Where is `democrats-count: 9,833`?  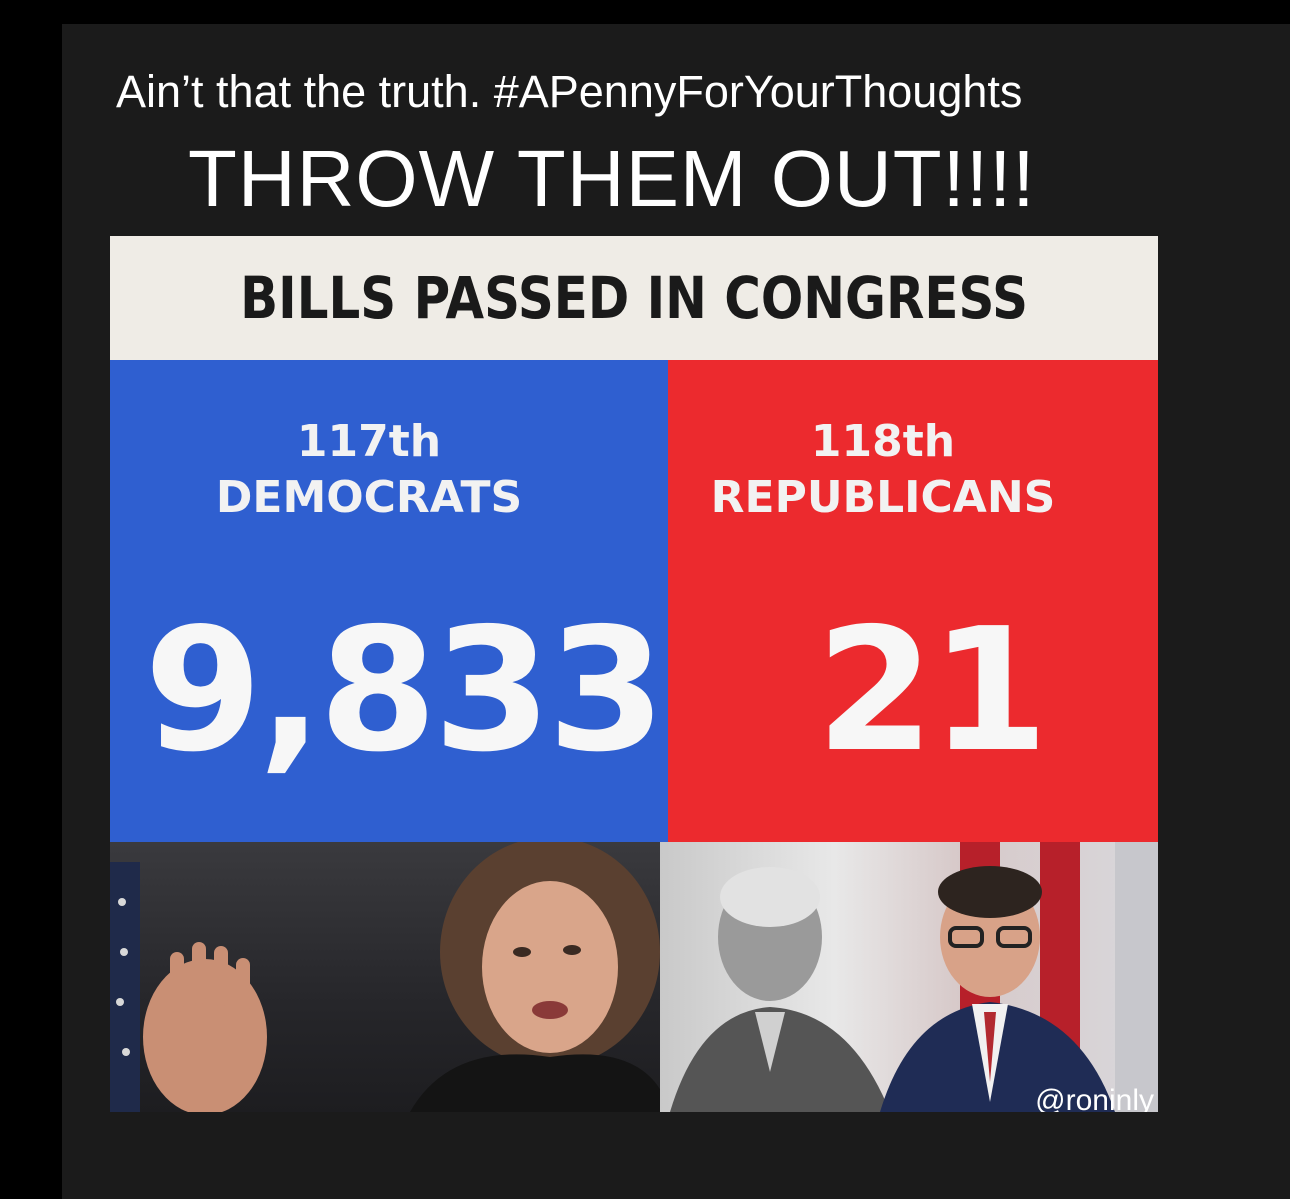 democrats-count: 9,833 is located at coordinates (405, 691).